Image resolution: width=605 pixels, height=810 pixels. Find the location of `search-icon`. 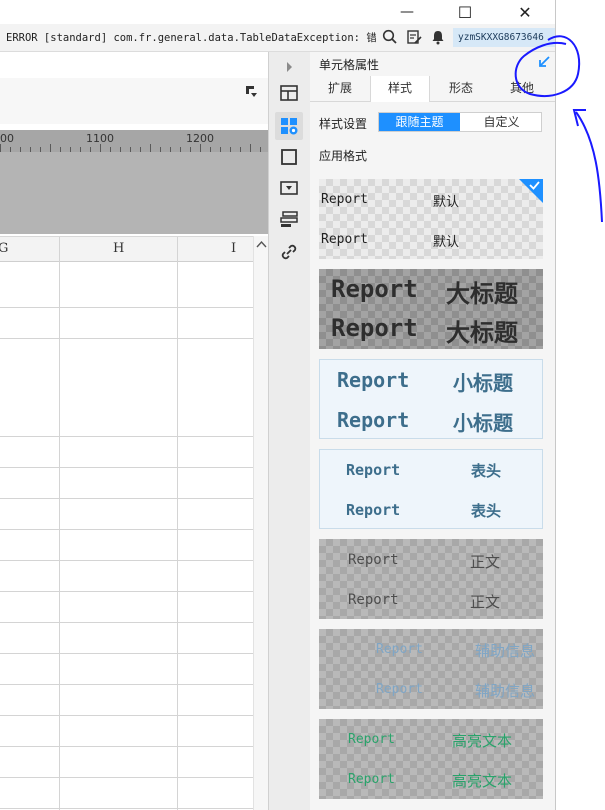

search-icon is located at coordinates (390, 37).